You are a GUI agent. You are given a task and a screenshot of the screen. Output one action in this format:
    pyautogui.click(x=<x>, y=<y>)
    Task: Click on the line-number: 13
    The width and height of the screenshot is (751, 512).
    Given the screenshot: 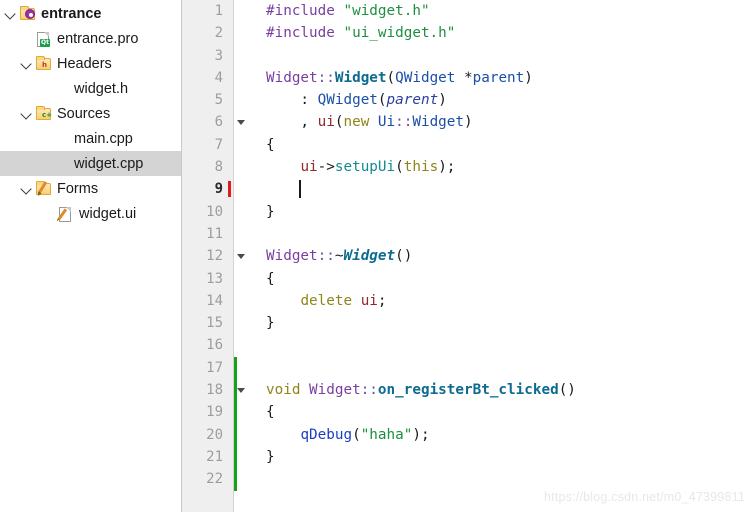 What is the action you would take?
    pyautogui.click(x=214, y=278)
    